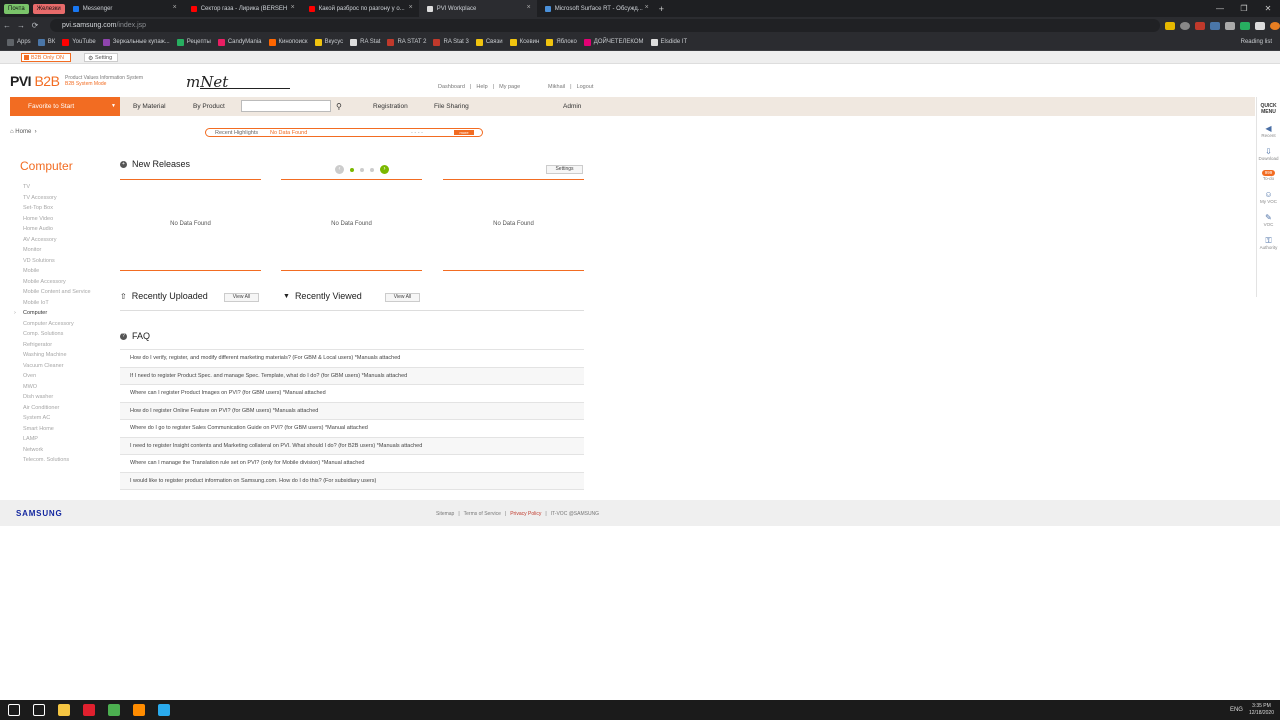 Image resolution: width=1280 pixels, height=720 pixels. Describe the element at coordinates (1256, 42) in the screenshot. I see `reading-list: Reading list` at that location.